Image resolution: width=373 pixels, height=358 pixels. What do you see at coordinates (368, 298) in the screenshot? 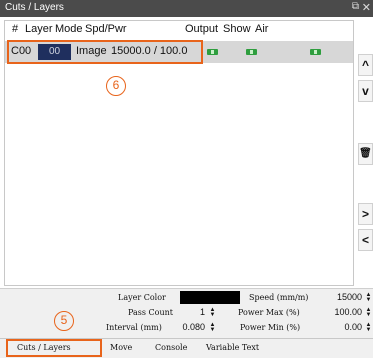
I see `speed-stepper: ▲ ▼` at bounding box center [368, 298].